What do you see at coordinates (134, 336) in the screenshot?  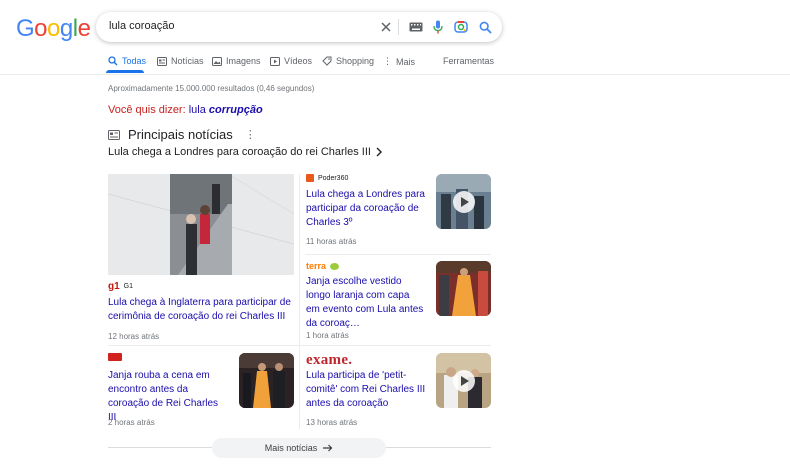 I see `story-time: 12 horas atrás` at bounding box center [134, 336].